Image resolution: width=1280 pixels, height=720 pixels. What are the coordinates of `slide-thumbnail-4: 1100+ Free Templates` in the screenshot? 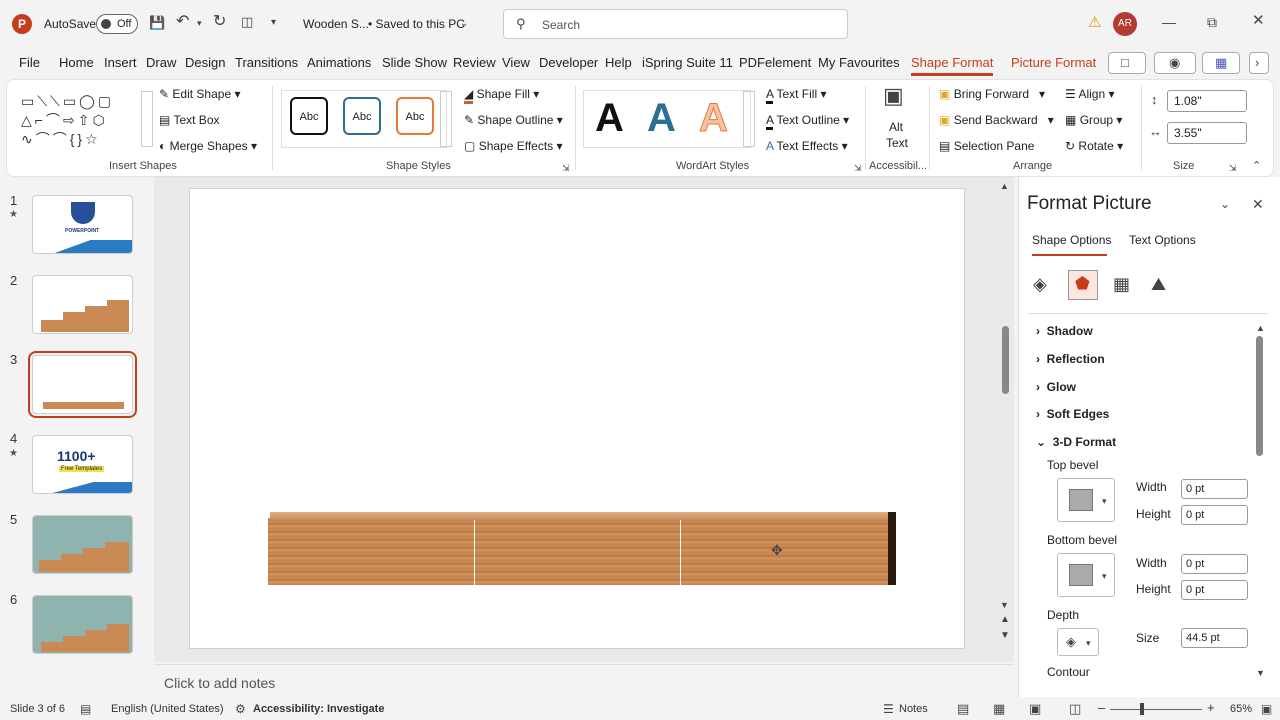 It's located at (82, 464).